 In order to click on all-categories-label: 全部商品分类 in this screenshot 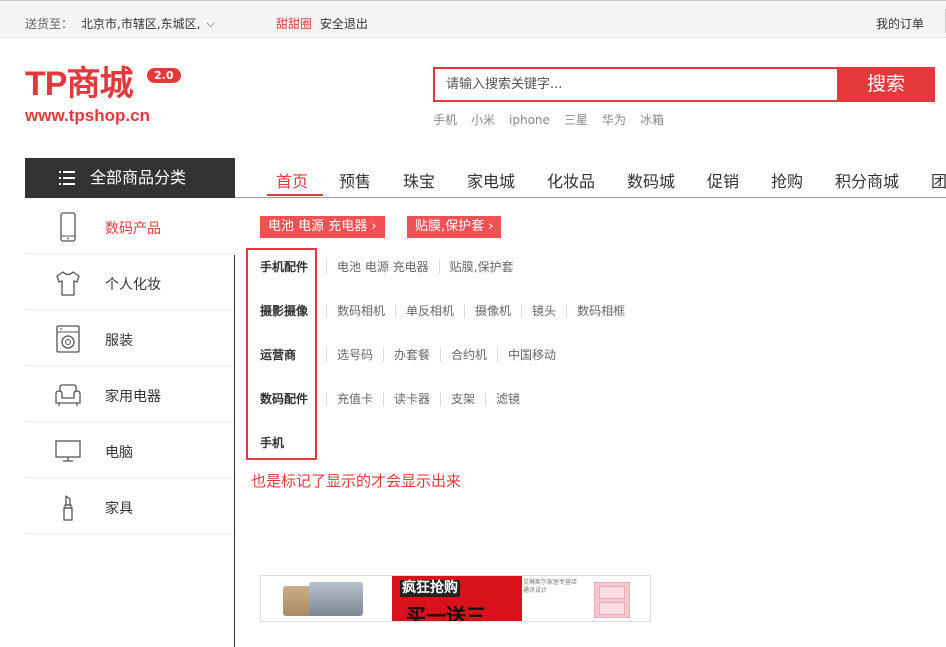, I will do `click(138, 177)`.